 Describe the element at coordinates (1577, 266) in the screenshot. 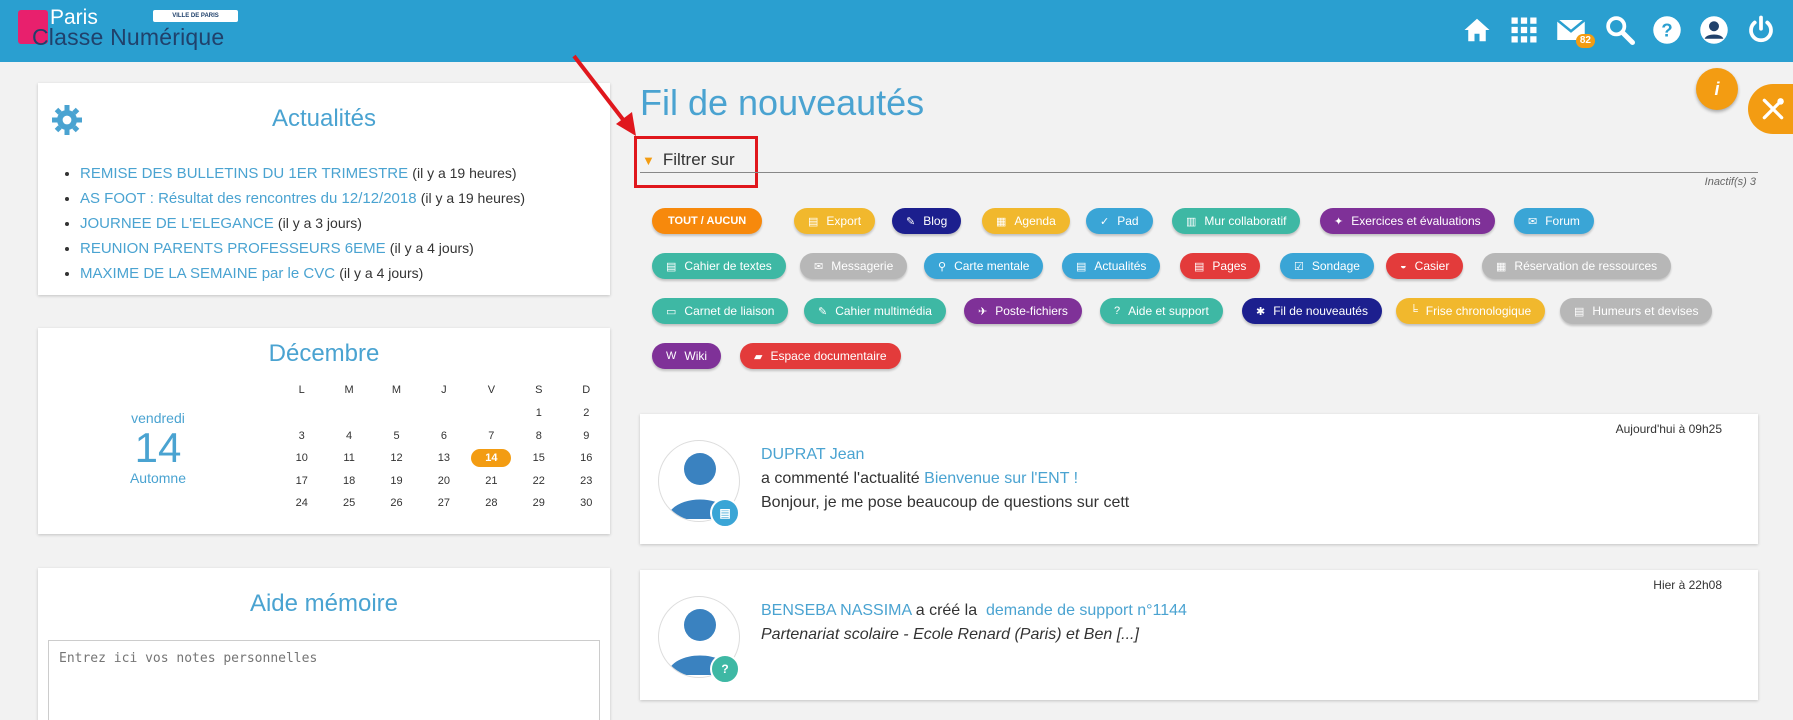

I see `filter-chip: ▦ Réservation de ressources` at that location.